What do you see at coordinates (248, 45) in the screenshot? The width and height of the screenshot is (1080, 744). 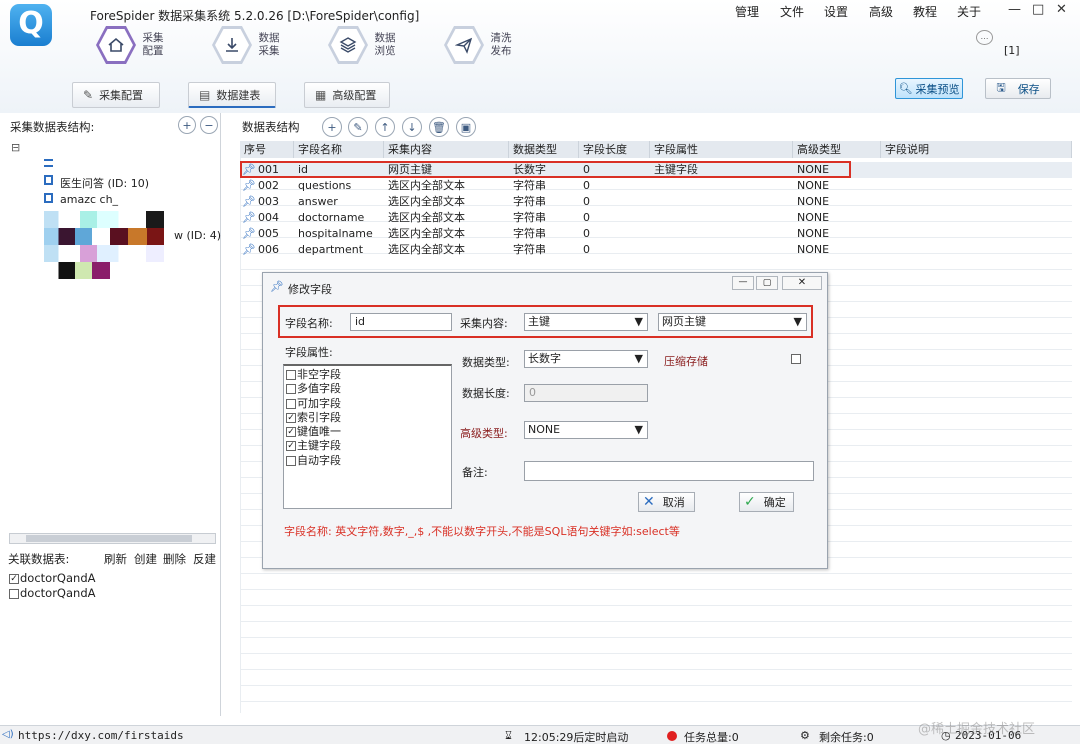 I see `step-data-collect: 数据 采集` at bounding box center [248, 45].